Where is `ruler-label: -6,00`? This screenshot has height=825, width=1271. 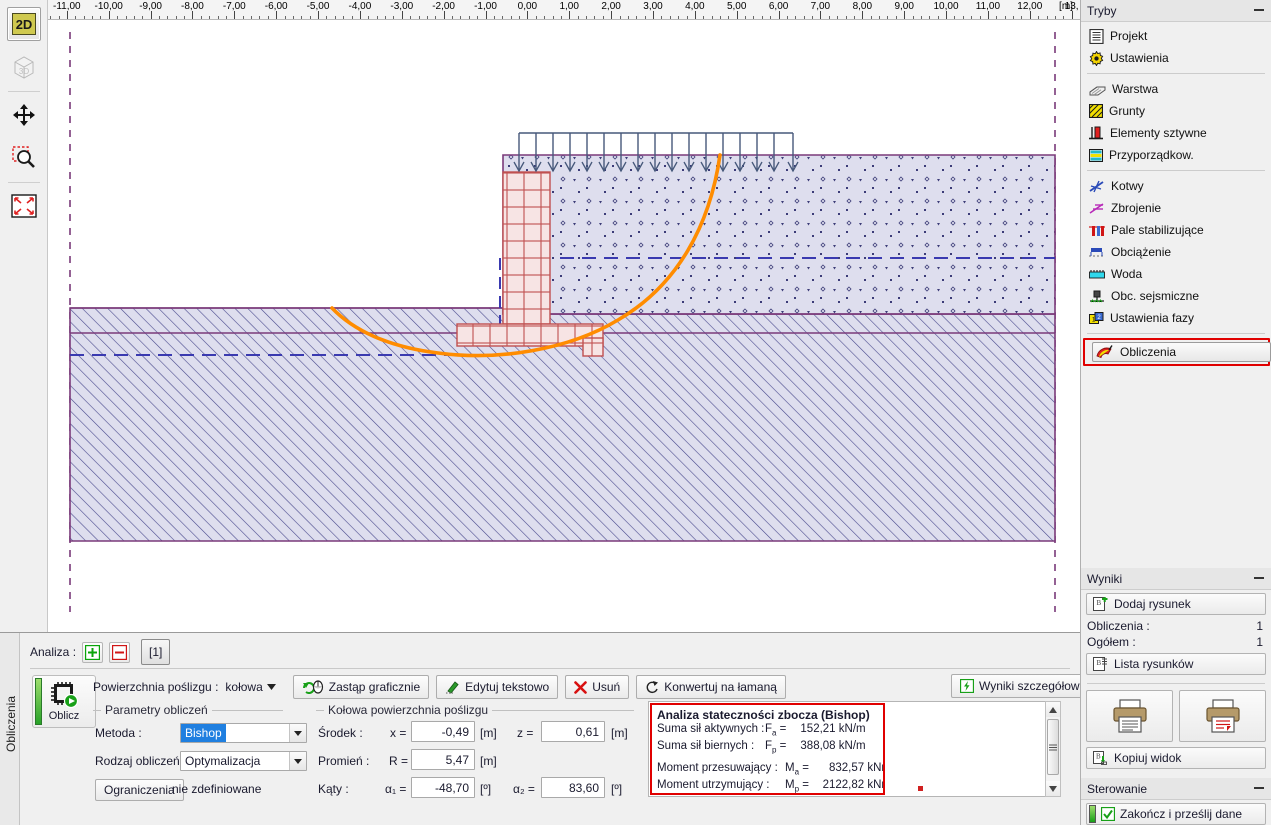 ruler-label: -6,00 is located at coordinates (276, 6).